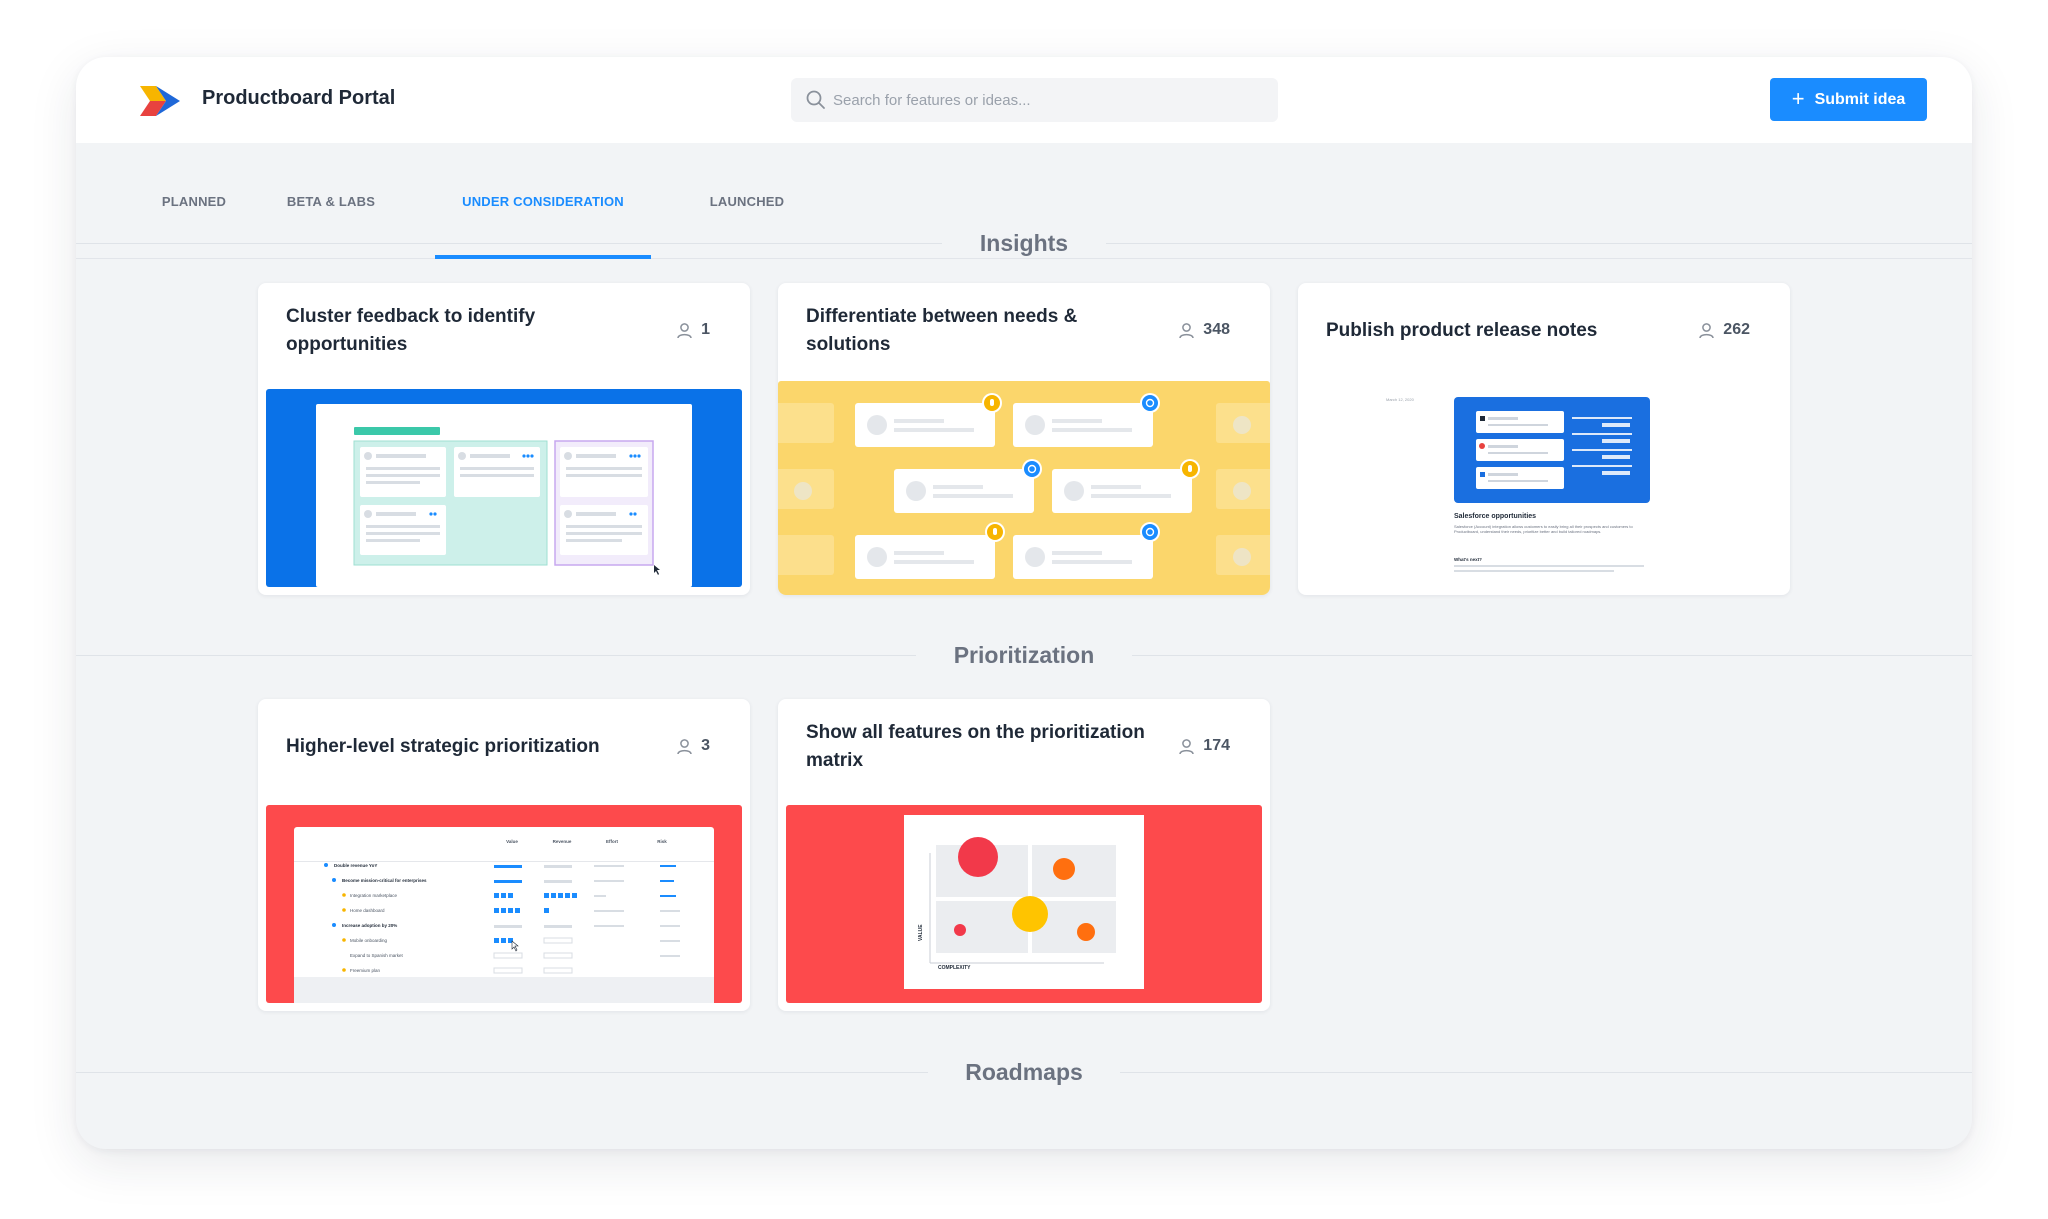 This screenshot has height=1219, width=2048. Describe the element at coordinates (1549, 568) in the screenshot. I see `text-lines-graphic` at that location.